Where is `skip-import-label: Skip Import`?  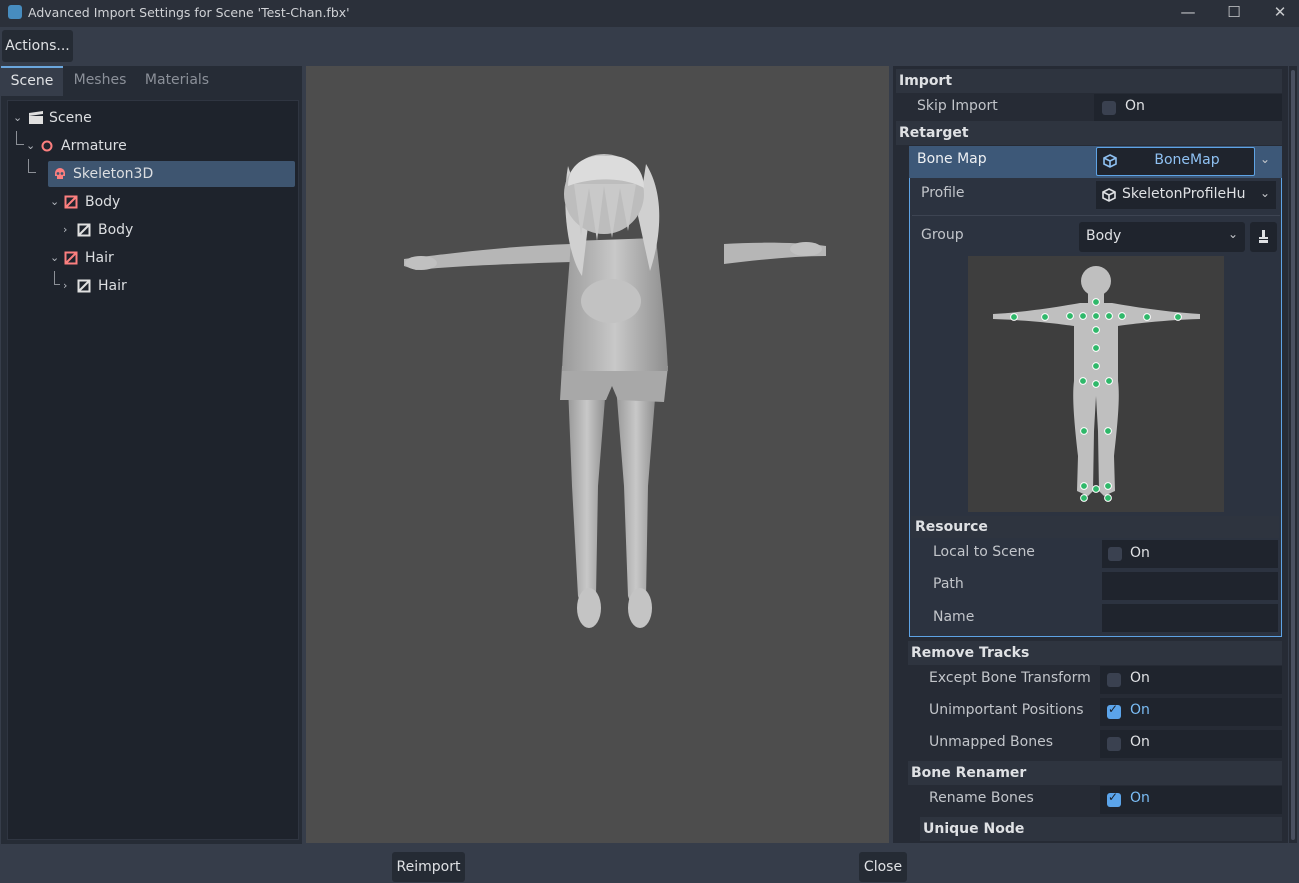
skip-import-label: Skip Import is located at coordinates (957, 106).